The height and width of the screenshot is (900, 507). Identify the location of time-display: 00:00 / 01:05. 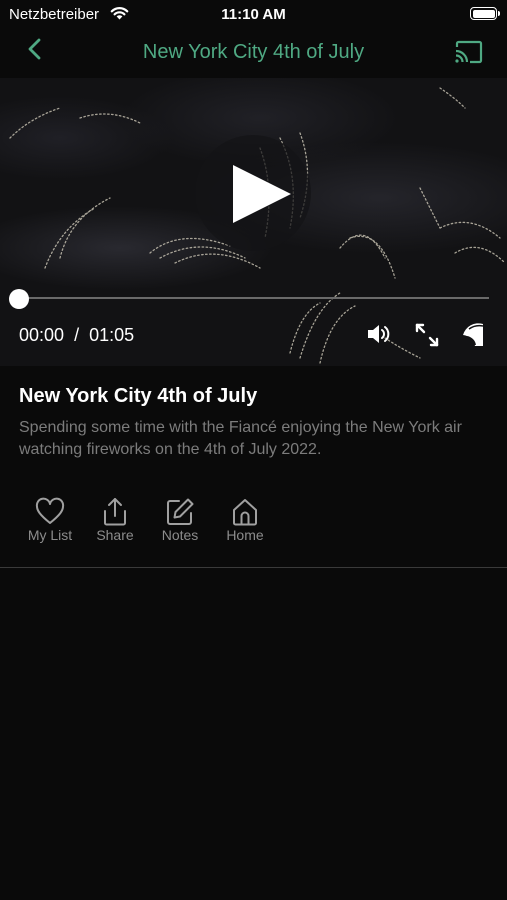
(76, 335).